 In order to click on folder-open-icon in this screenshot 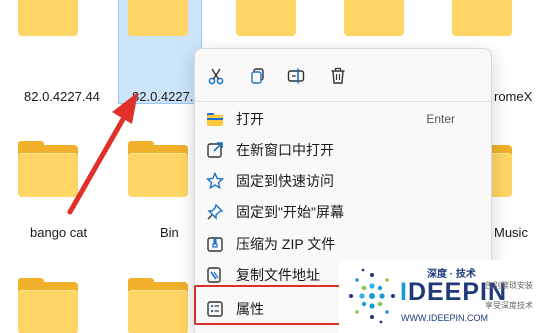, I will do `click(215, 119)`.